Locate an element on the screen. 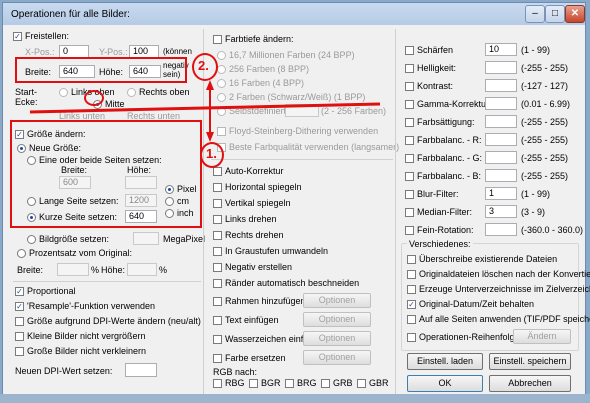 Image resolution: width=590 pixels, height=403 pixels. grayscale-checkbox is located at coordinates (217, 251).